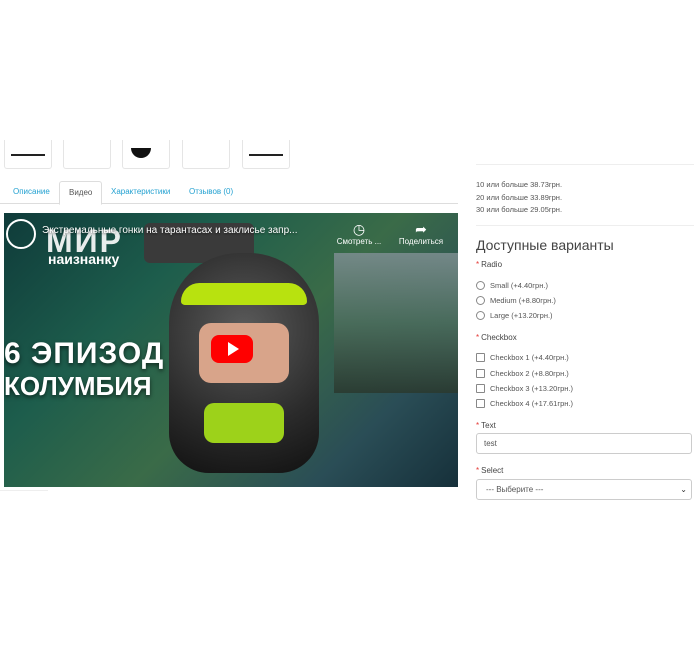 Image resolution: width=700 pixels, height=650 pixels. Describe the element at coordinates (78, 386) in the screenshot. I see `video-overlay-country: КОЛУМБИЯ` at that location.